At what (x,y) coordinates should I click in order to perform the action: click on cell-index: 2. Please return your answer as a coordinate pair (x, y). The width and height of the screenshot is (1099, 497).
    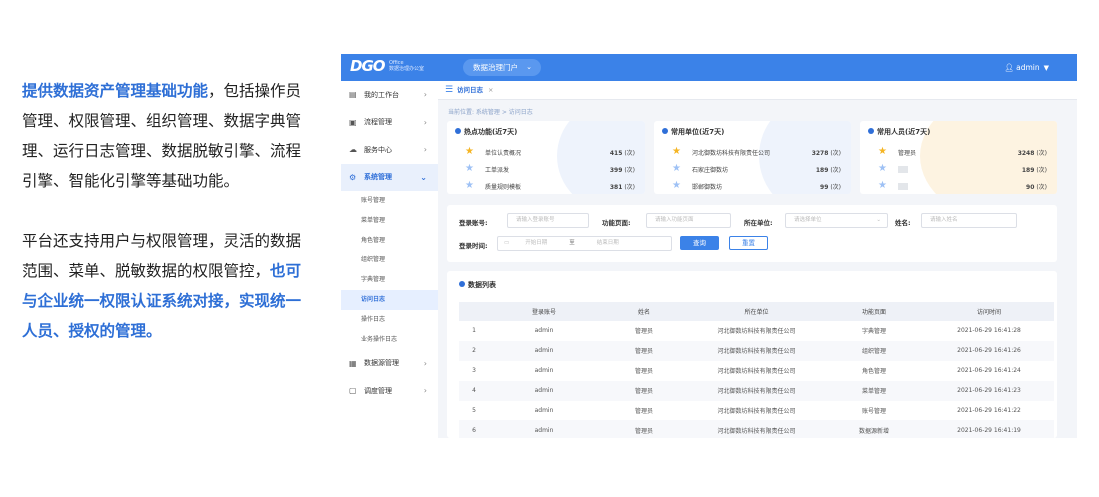
    Looking at the image, I should click on (474, 350).